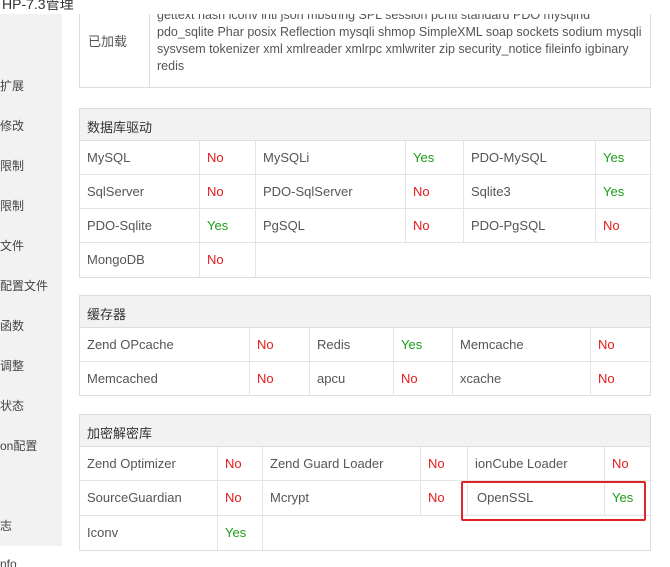  I want to click on table-cell: Zend Guard Loader, so click(342, 464).